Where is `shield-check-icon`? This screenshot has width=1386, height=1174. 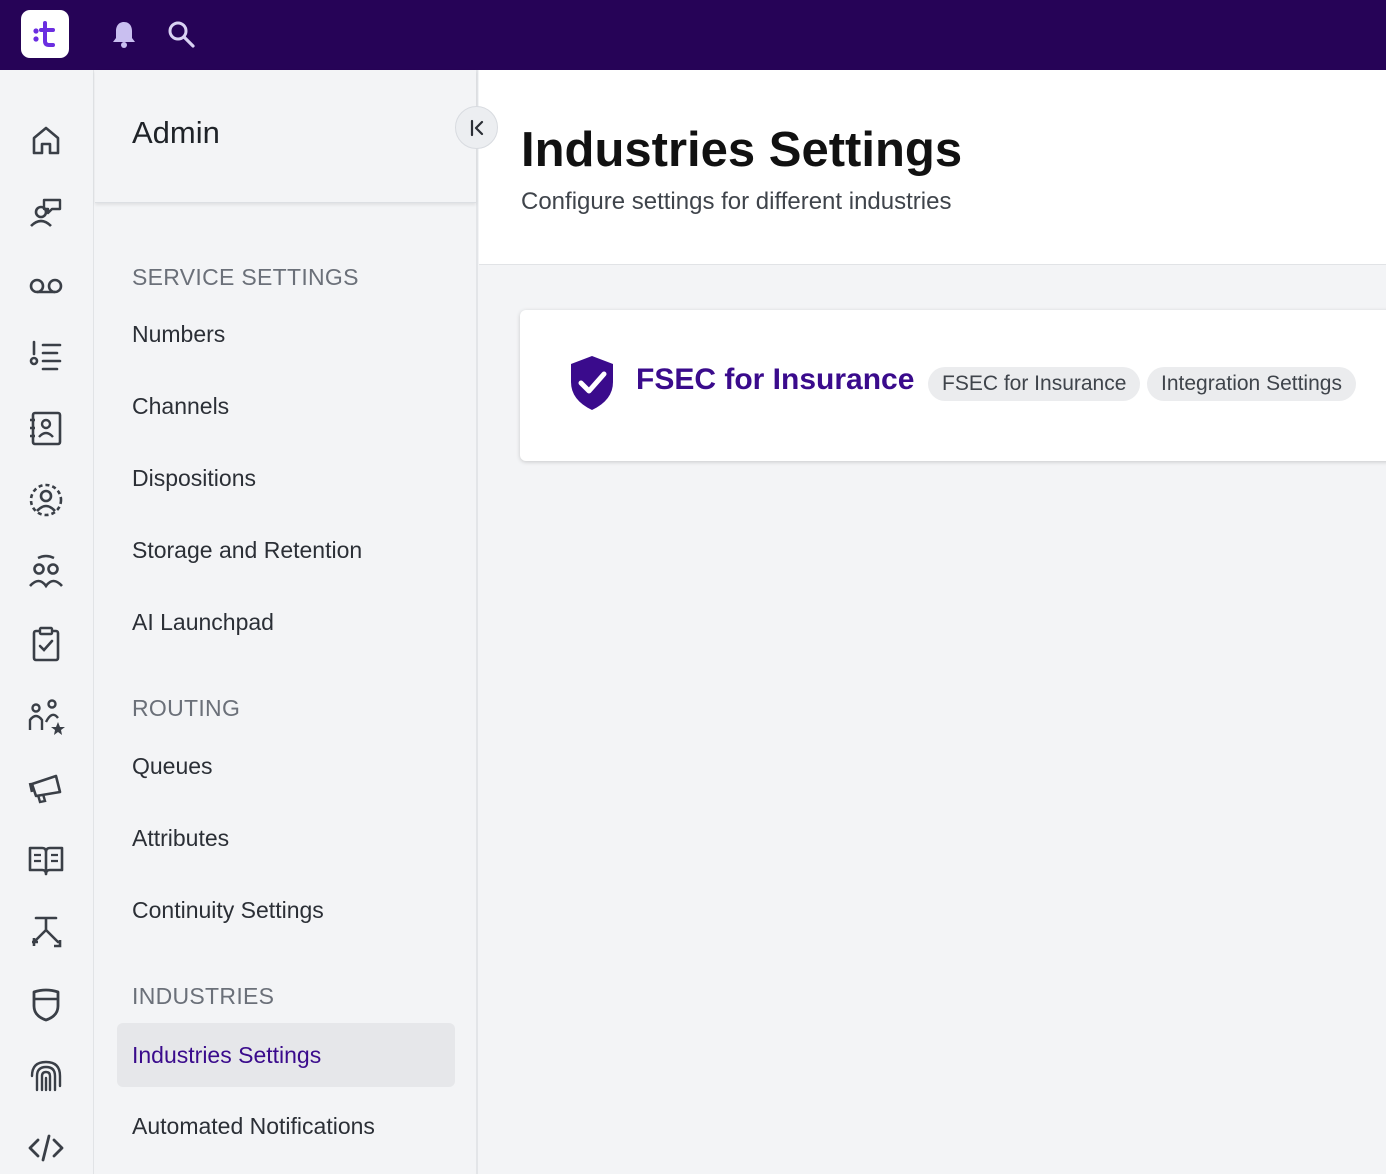 shield-check-icon is located at coordinates (592, 383).